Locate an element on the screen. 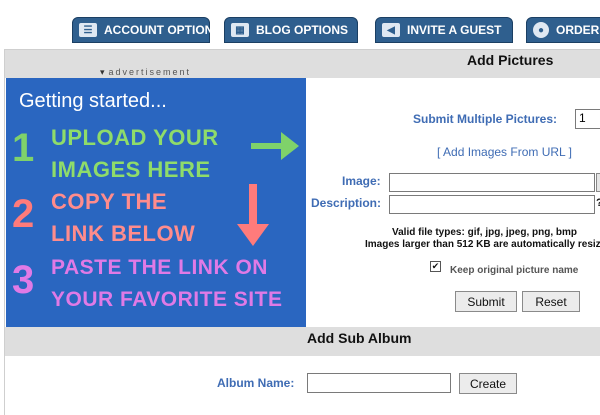 The height and width of the screenshot is (415, 600). step-1-number: 1 is located at coordinates (23, 148).